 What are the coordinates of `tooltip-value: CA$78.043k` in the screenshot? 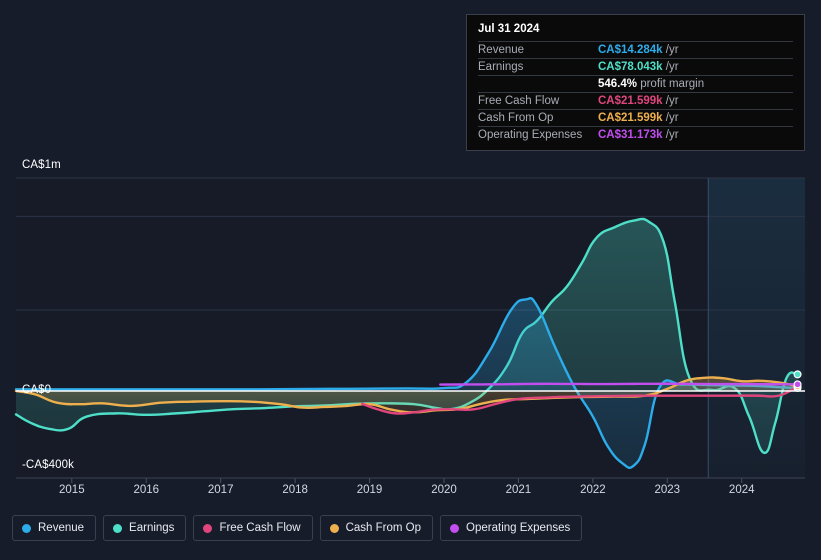 It's located at (630, 67).